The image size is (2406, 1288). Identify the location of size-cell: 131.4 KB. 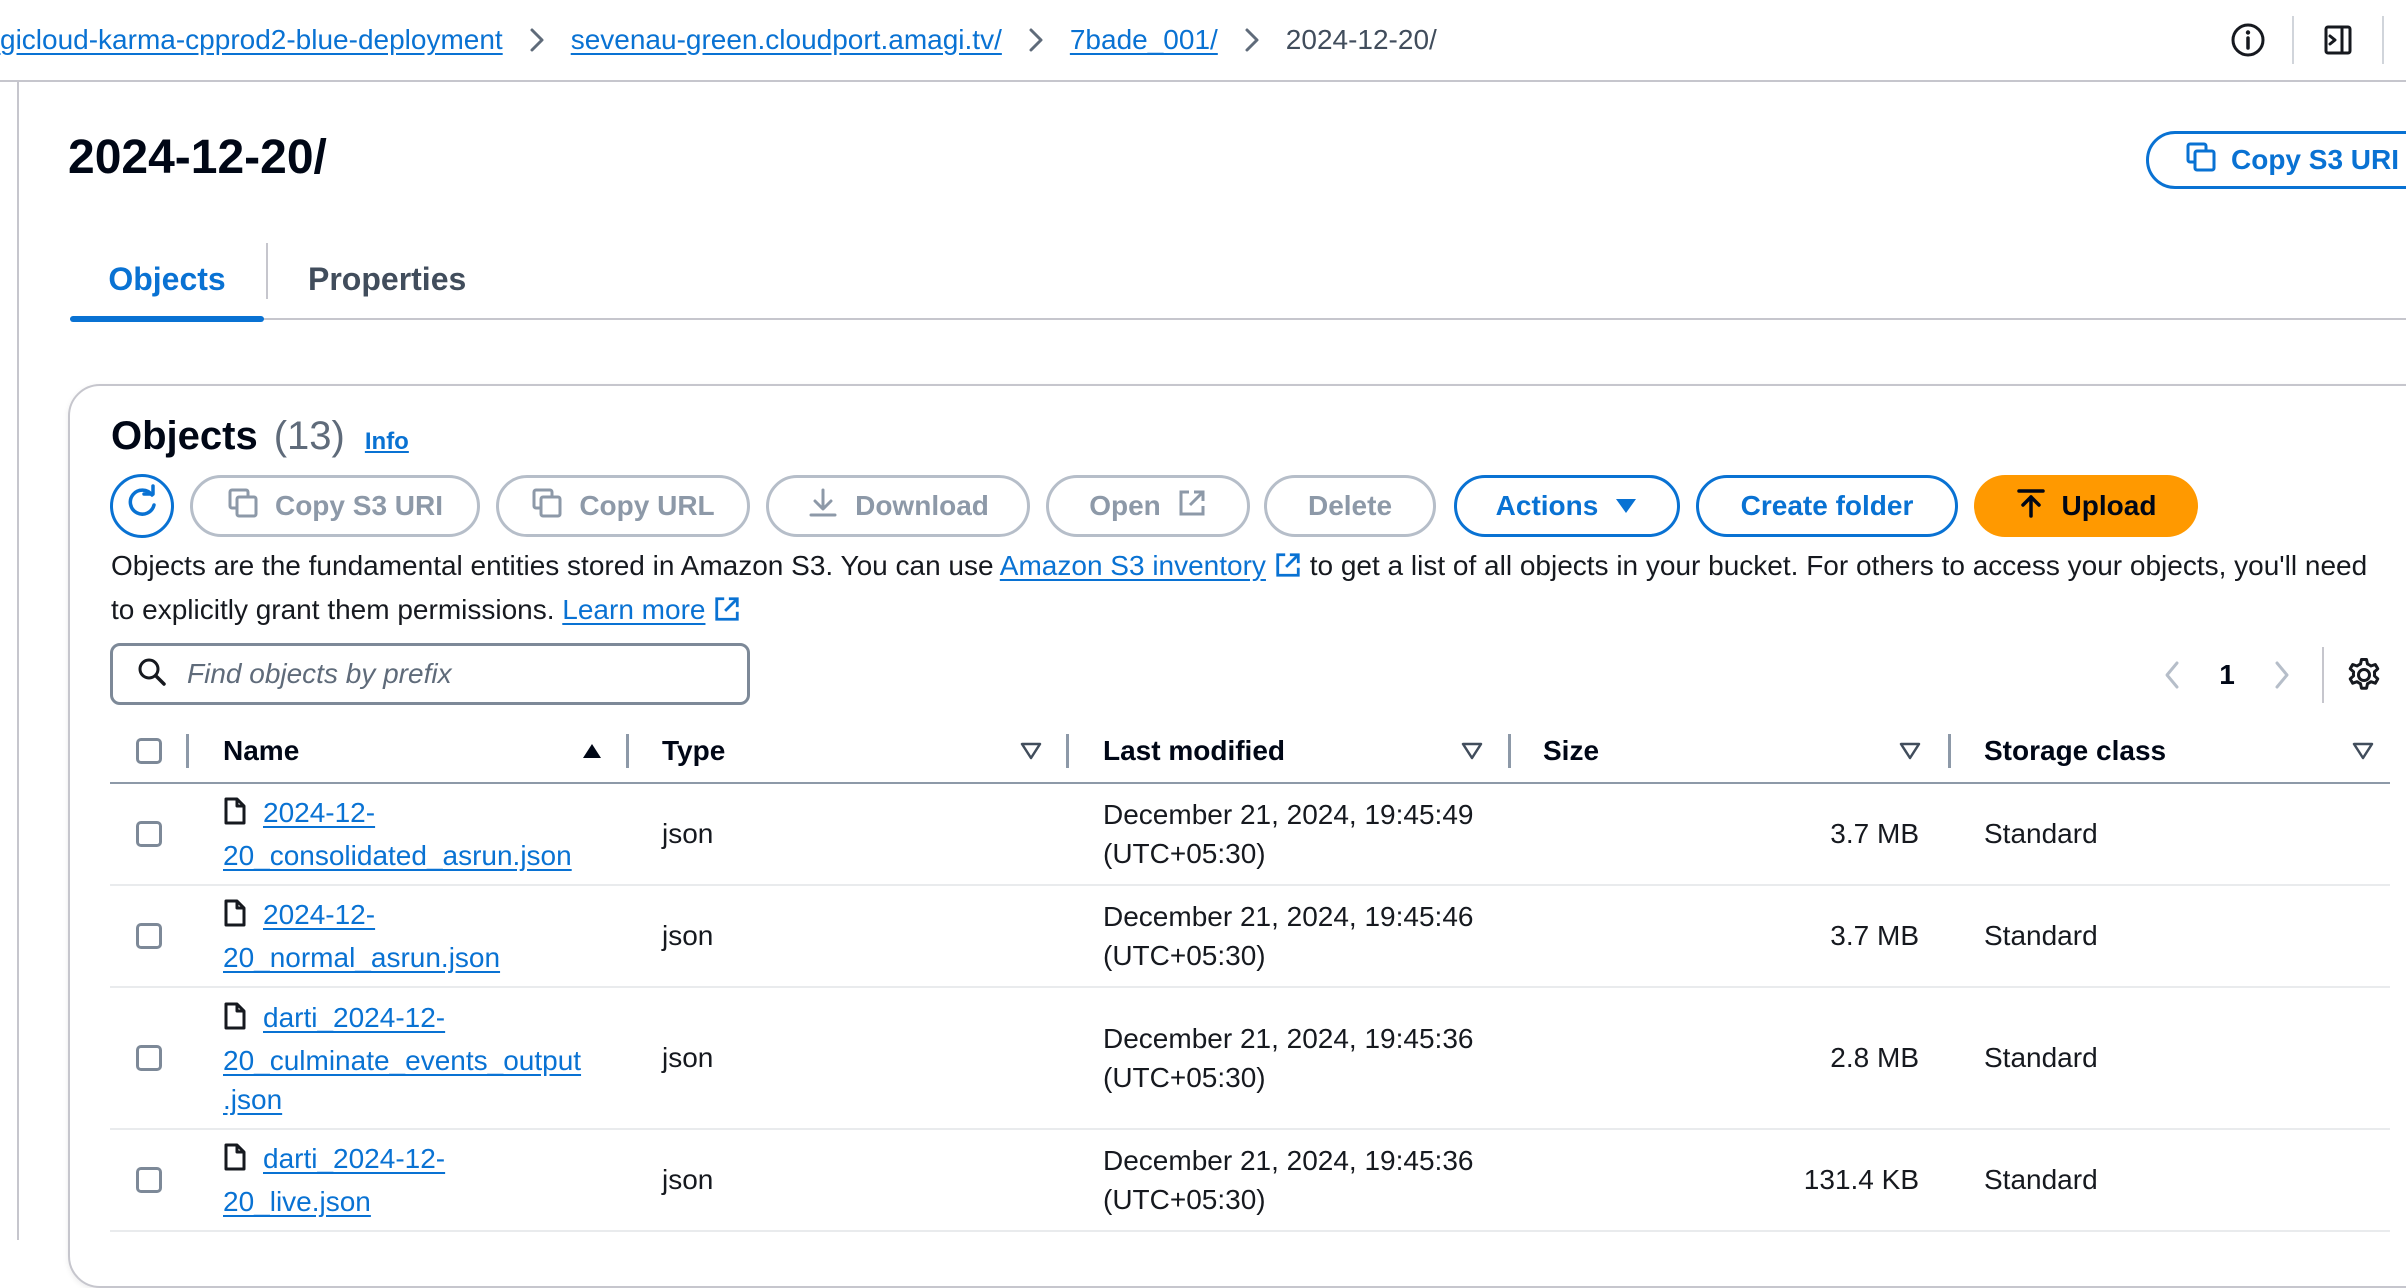
(1861, 1179).